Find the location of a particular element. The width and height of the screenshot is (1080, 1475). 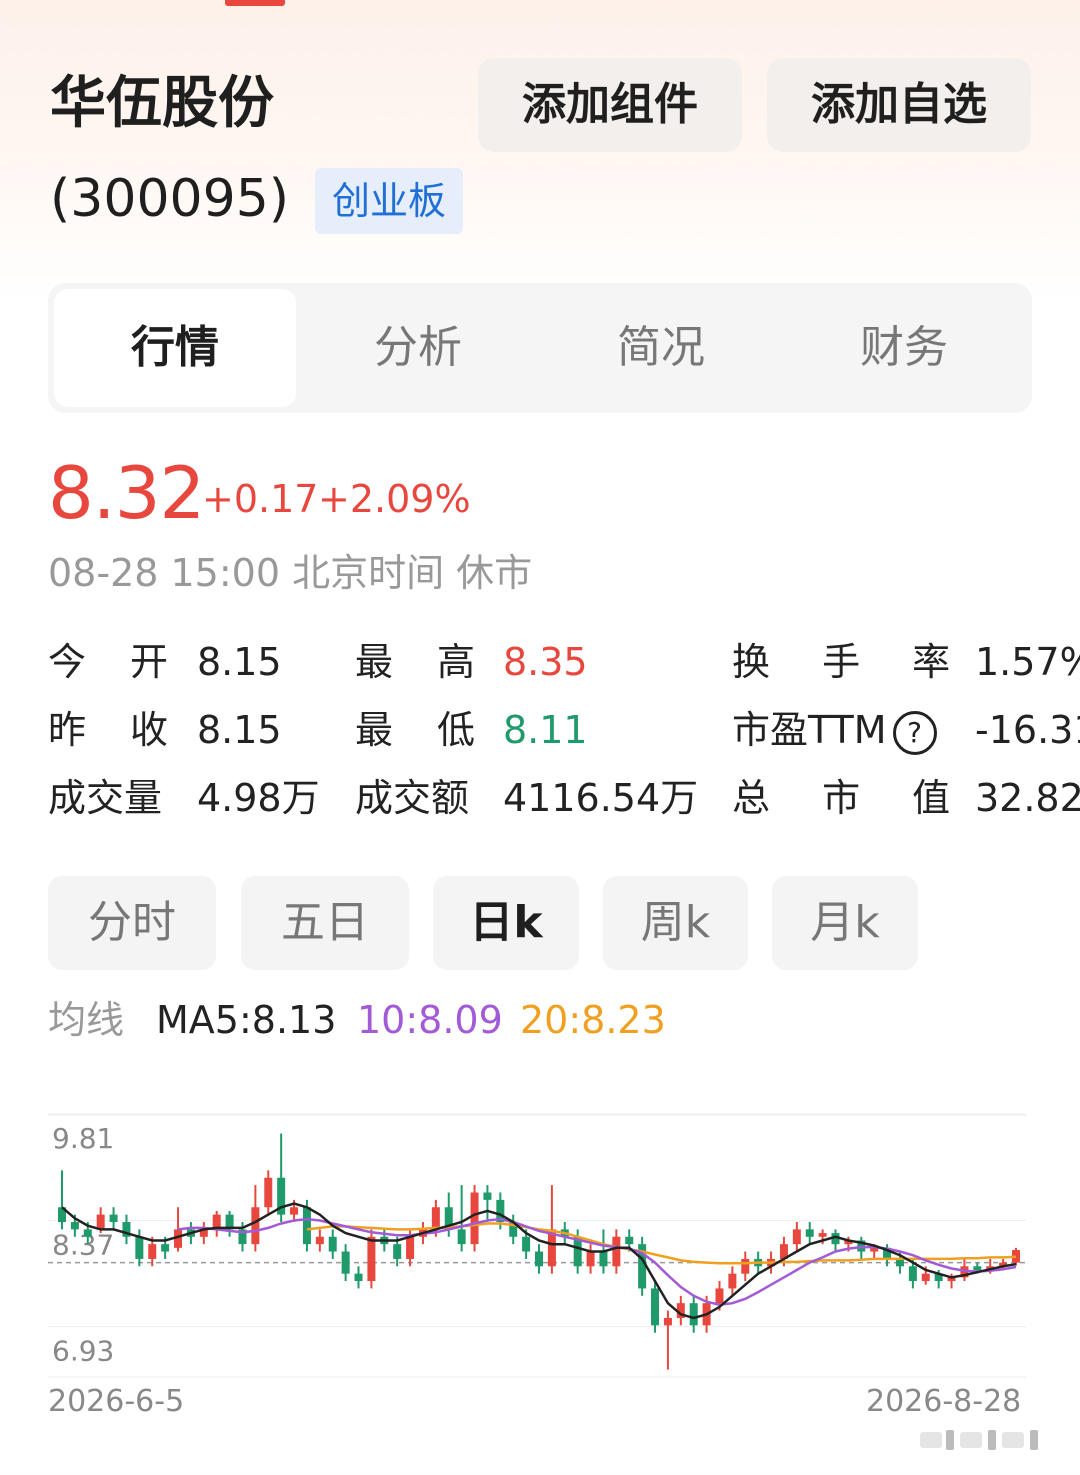

price-change-pct: +2.09% is located at coordinates (394, 499).